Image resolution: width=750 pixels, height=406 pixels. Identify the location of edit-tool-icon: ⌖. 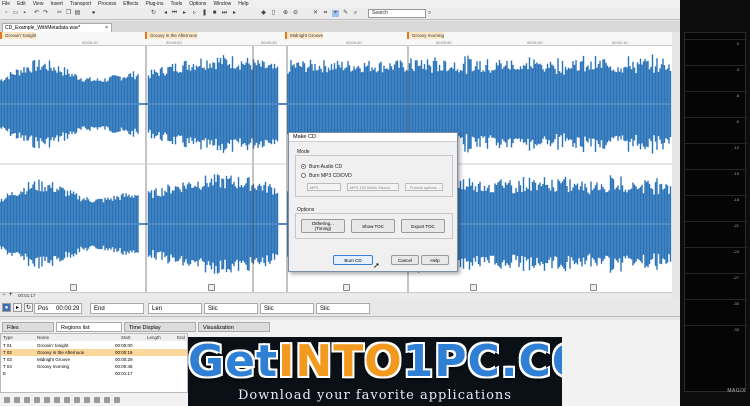
(335, 13).